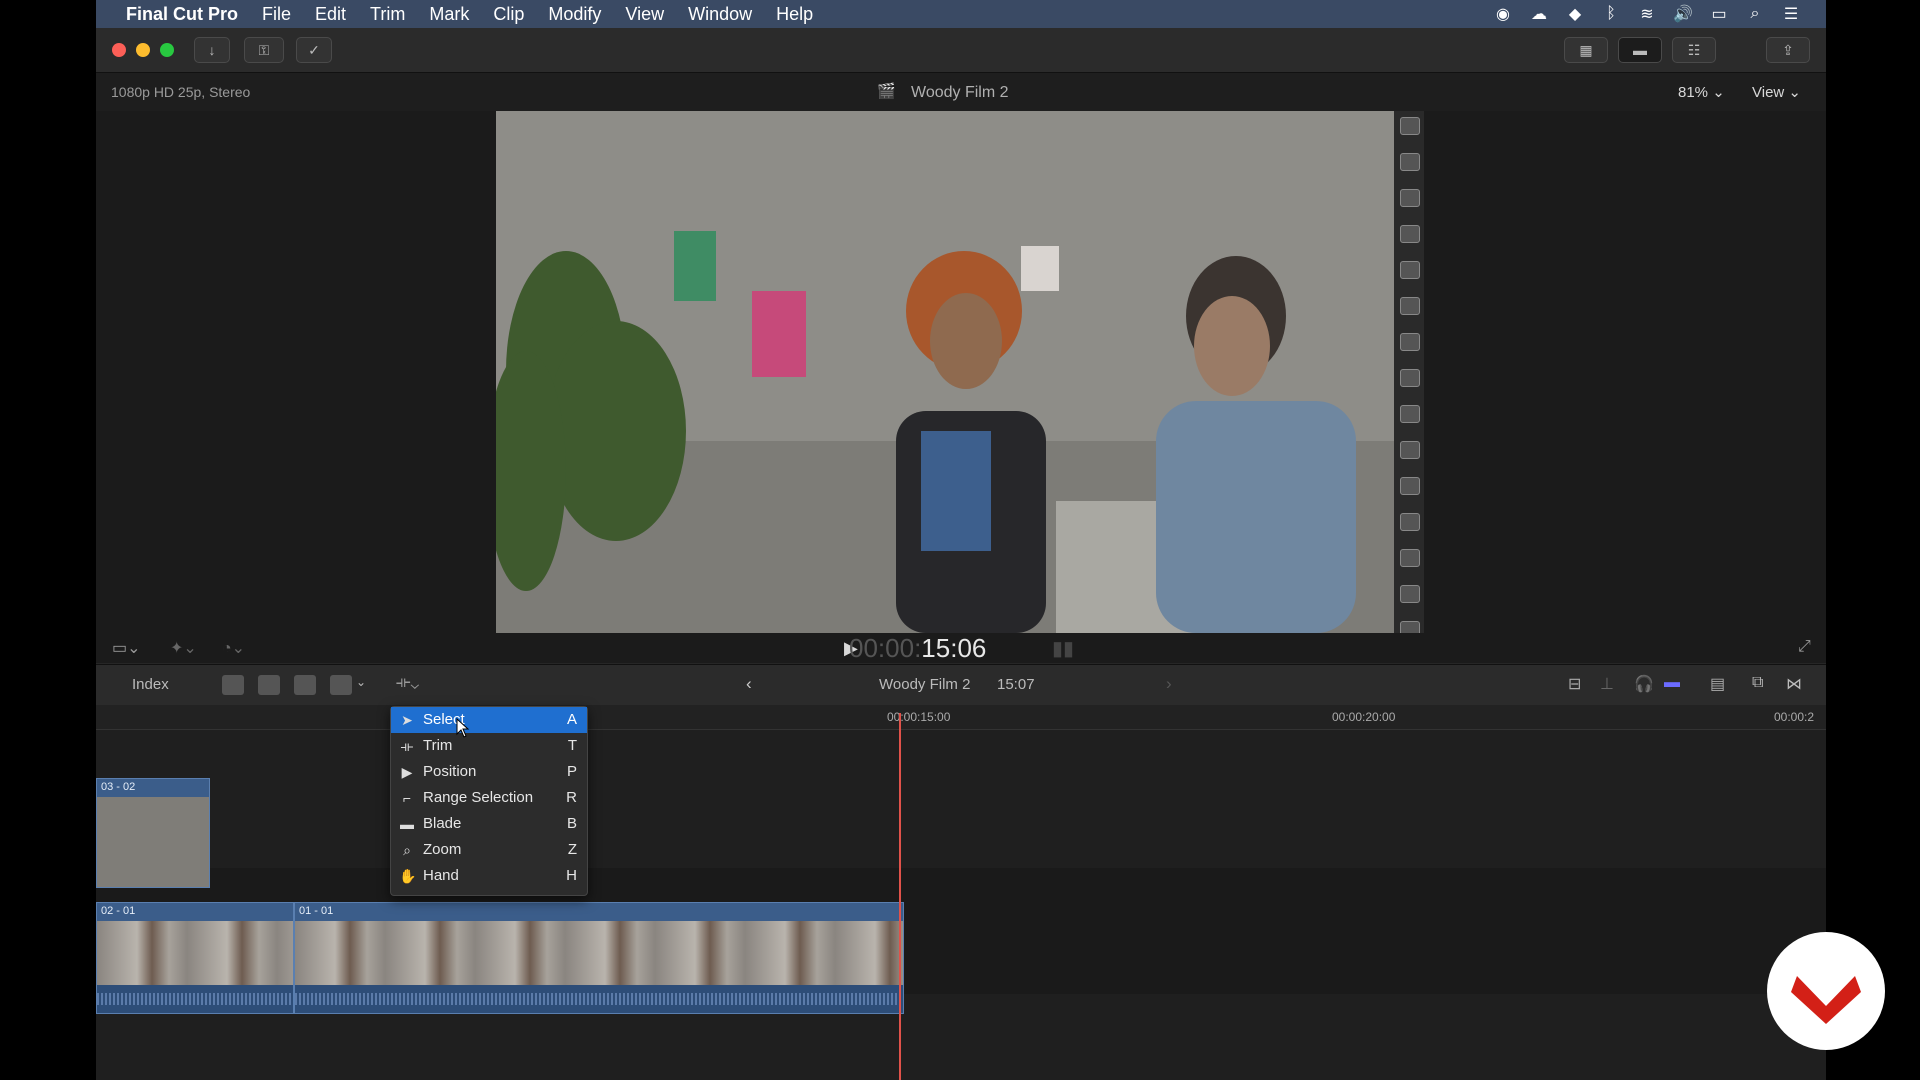  I want to click on menu-item-trim: ⟛ Trim T, so click(489, 746).